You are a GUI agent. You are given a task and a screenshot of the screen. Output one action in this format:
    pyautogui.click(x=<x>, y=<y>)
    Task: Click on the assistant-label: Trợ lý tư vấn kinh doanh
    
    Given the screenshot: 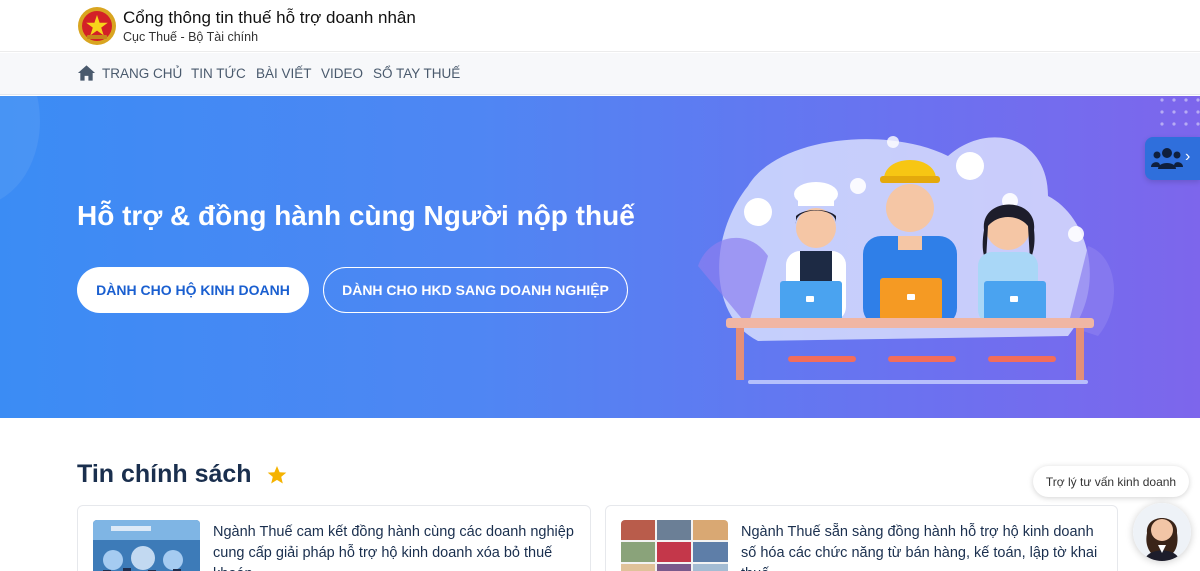 What is the action you would take?
    pyautogui.click(x=1111, y=481)
    